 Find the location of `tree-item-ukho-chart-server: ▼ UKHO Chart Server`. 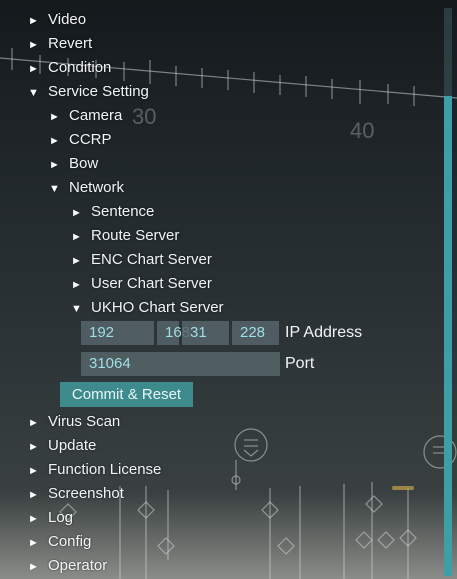

tree-item-ukho-chart-server: ▼ UKHO Chart Server is located at coordinates (147, 308).